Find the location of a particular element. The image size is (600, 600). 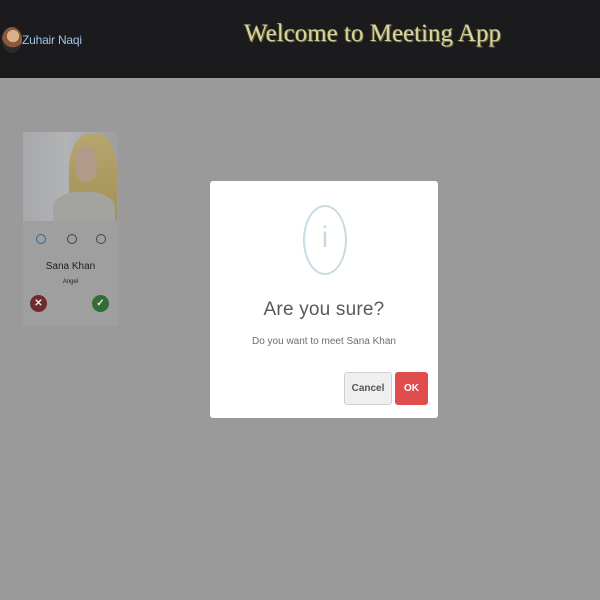

page-title: Welcome to Meeting App is located at coordinates (372, 33).